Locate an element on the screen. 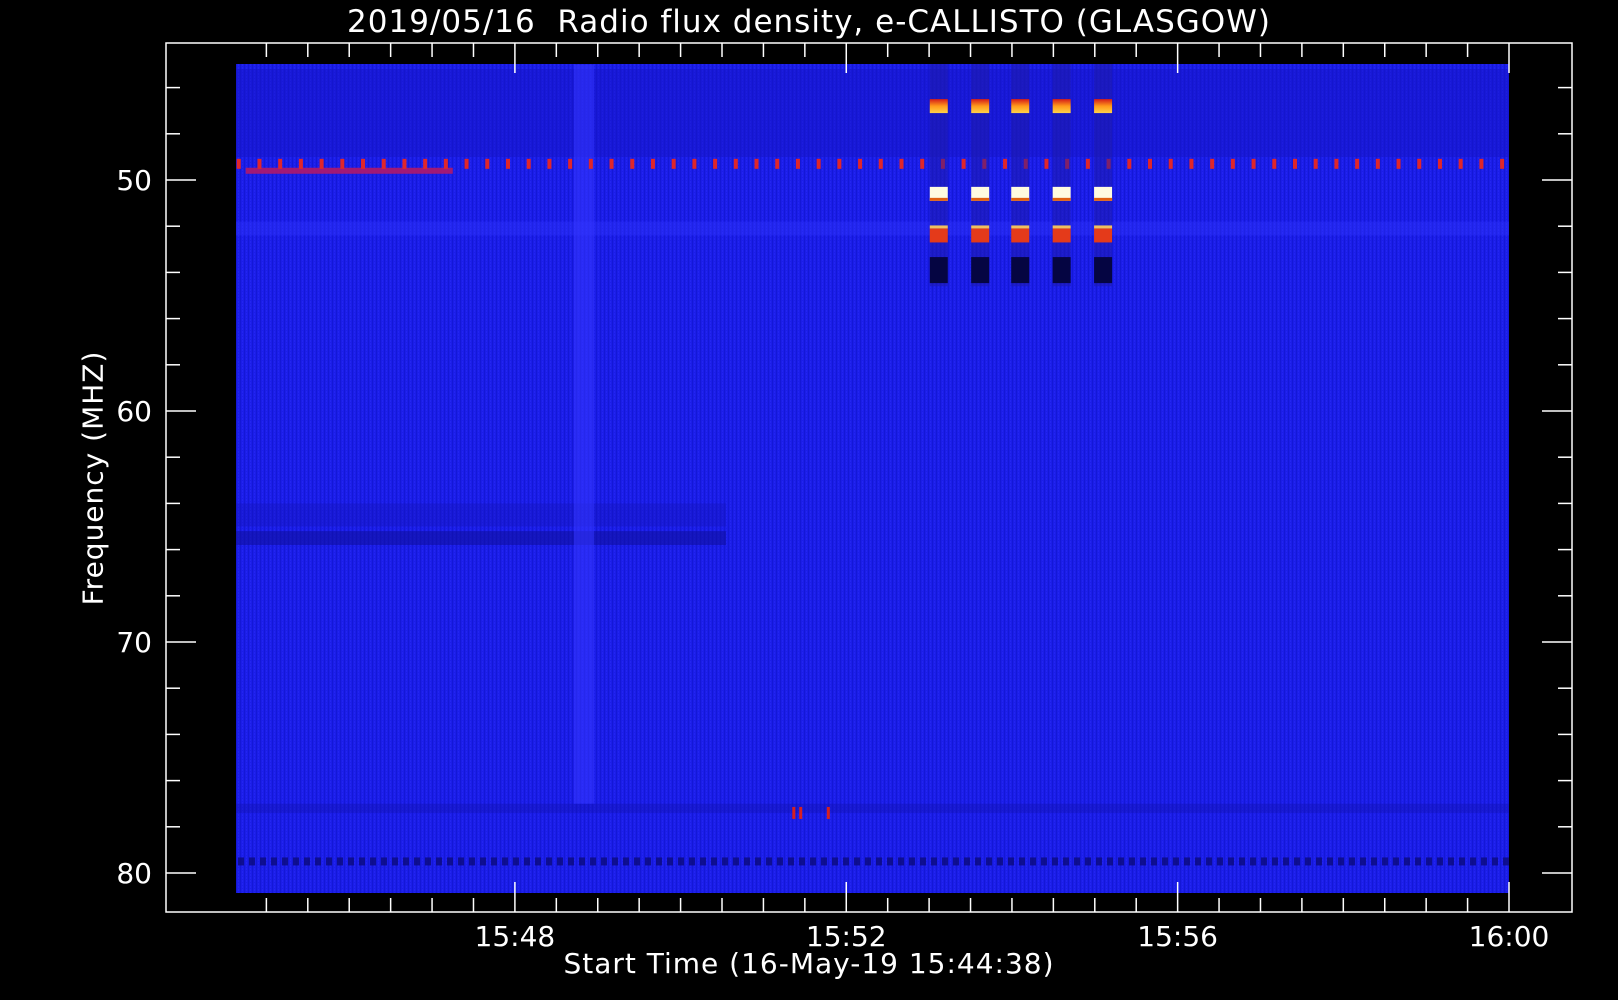 Image resolution: width=1618 pixels, height=1000 pixels. y-axis-label: Frequency (MHZ) is located at coordinates (93, 478).